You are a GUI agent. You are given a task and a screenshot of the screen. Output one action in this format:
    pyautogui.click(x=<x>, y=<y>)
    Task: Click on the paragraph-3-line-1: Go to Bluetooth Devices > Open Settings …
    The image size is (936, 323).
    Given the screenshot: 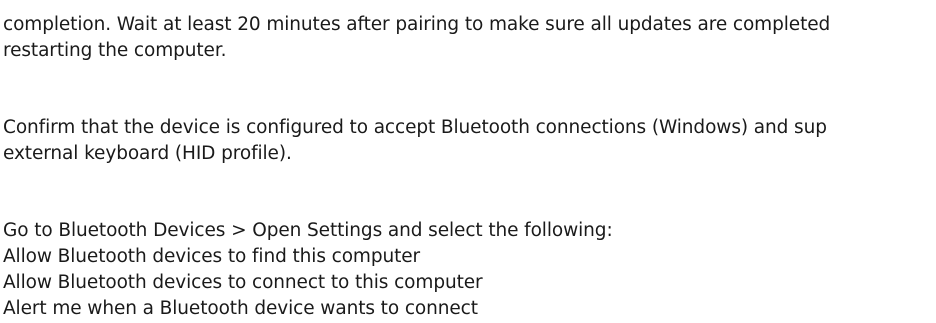 What is the action you would take?
    pyautogui.click(x=308, y=230)
    